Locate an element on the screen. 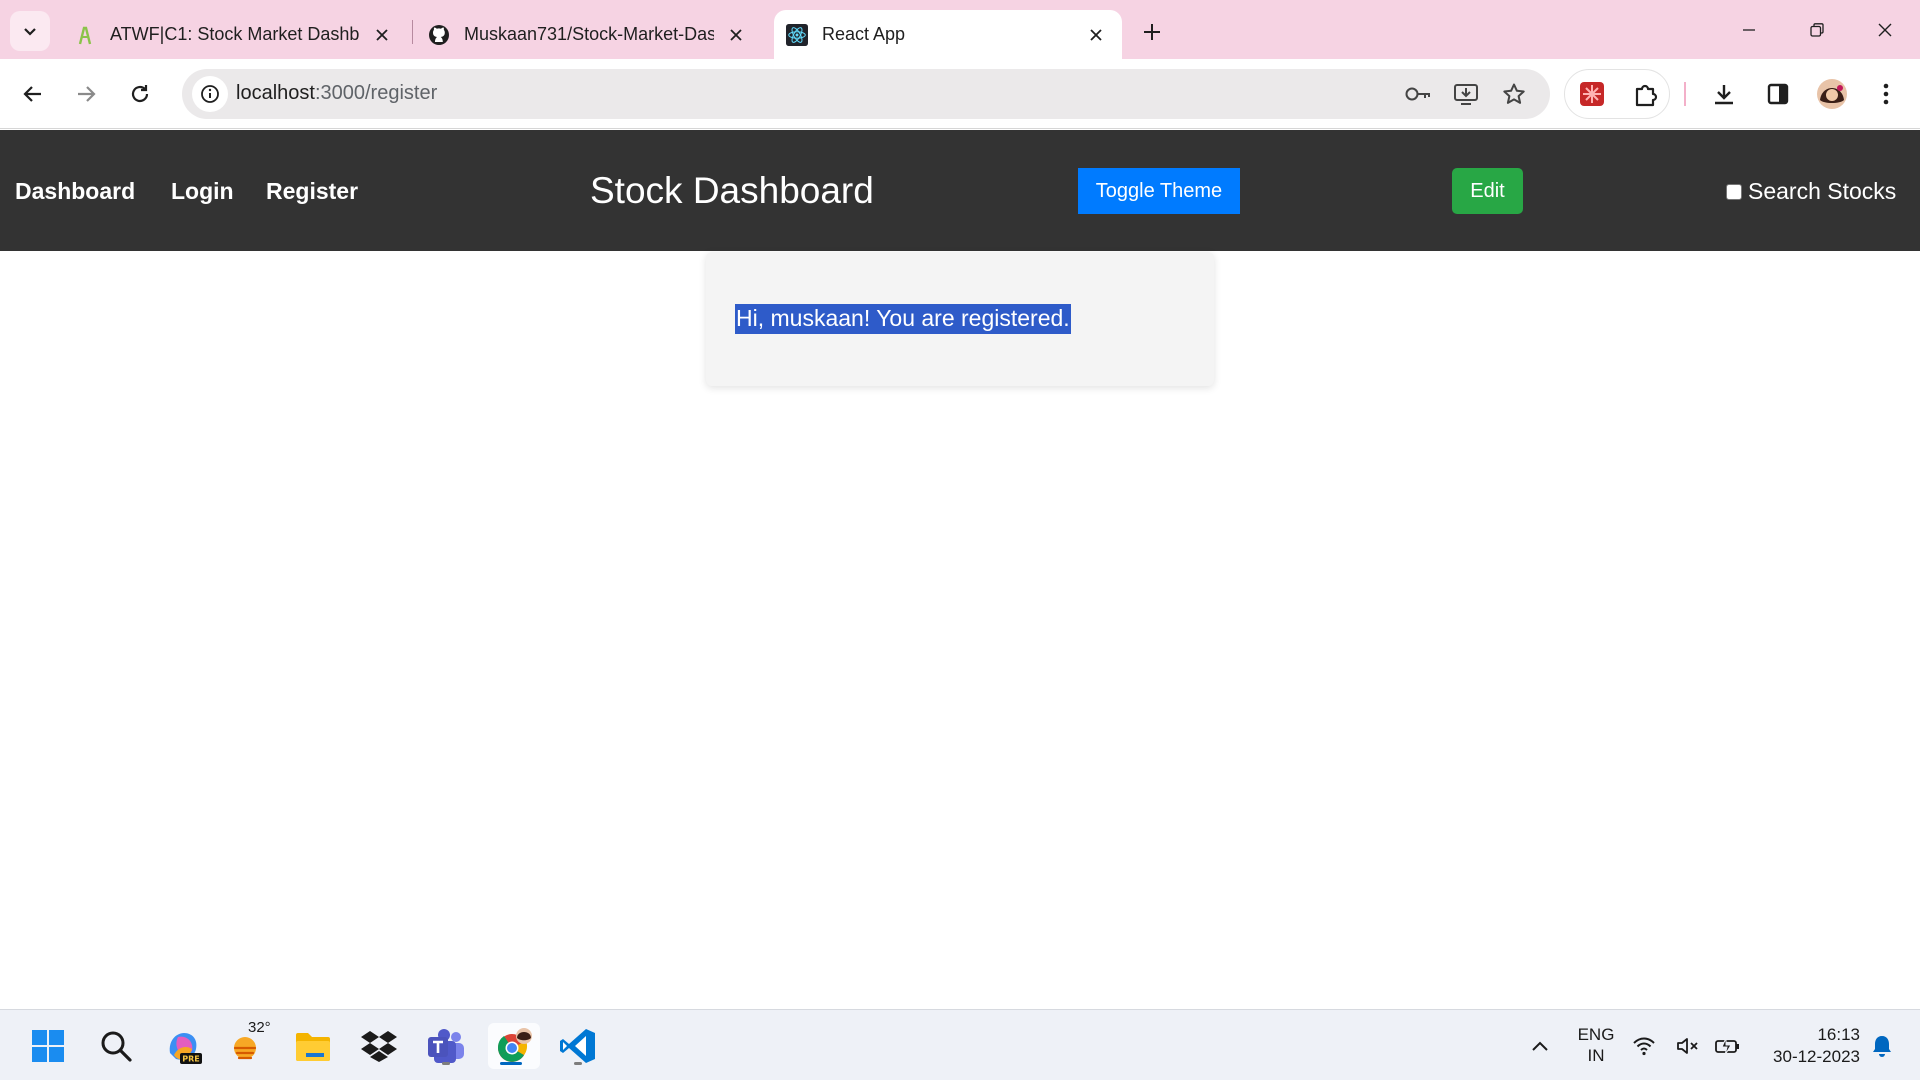 The width and height of the screenshot is (1920, 1080). close-window-button is located at coordinates (1885, 30).